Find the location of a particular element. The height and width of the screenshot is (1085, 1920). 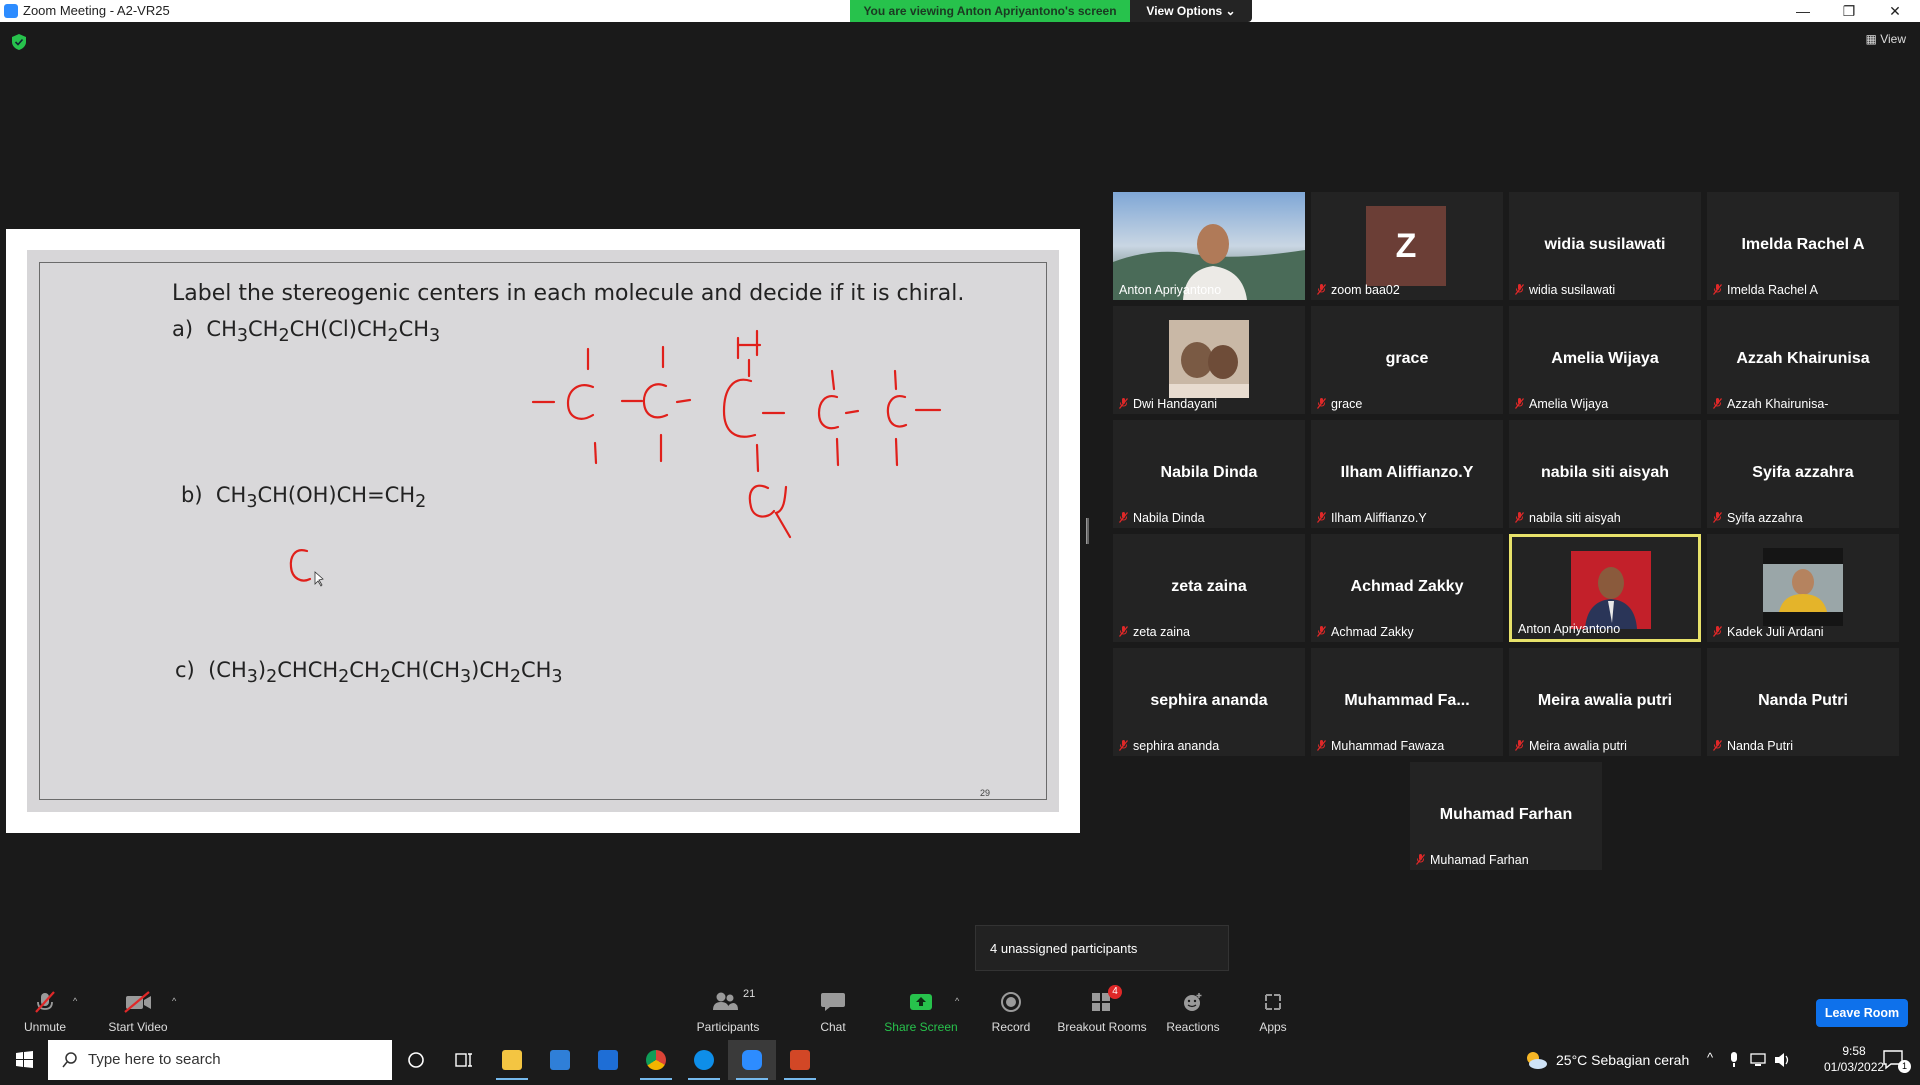

participant-name-label: Anton Apriyantono is located at coordinates (1170, 290).